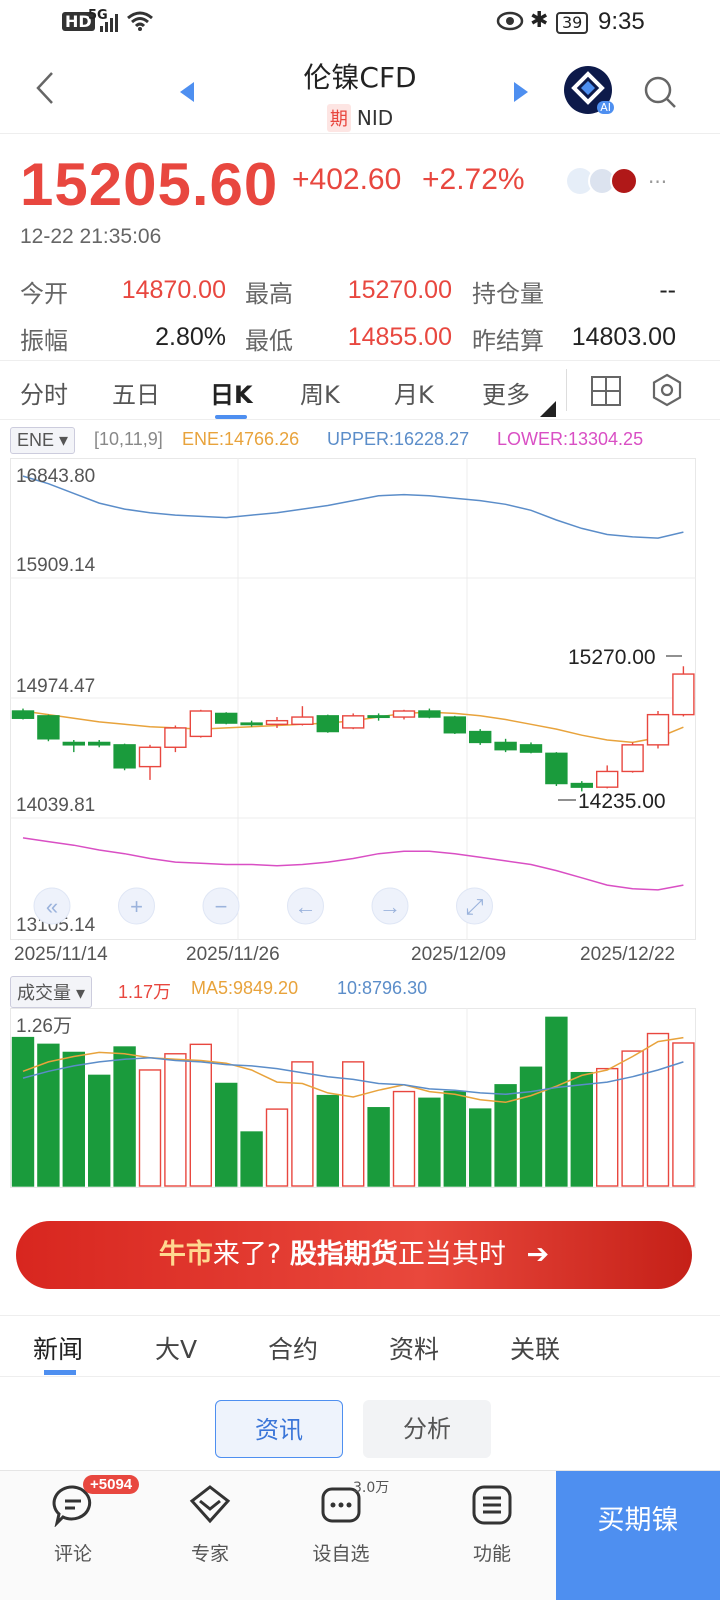 The width and height of the screenshot is (720, 1600). Describe the element at coordinates (305, 906) in the screenshot. I see `scroll-left-icon: ←` at that location.